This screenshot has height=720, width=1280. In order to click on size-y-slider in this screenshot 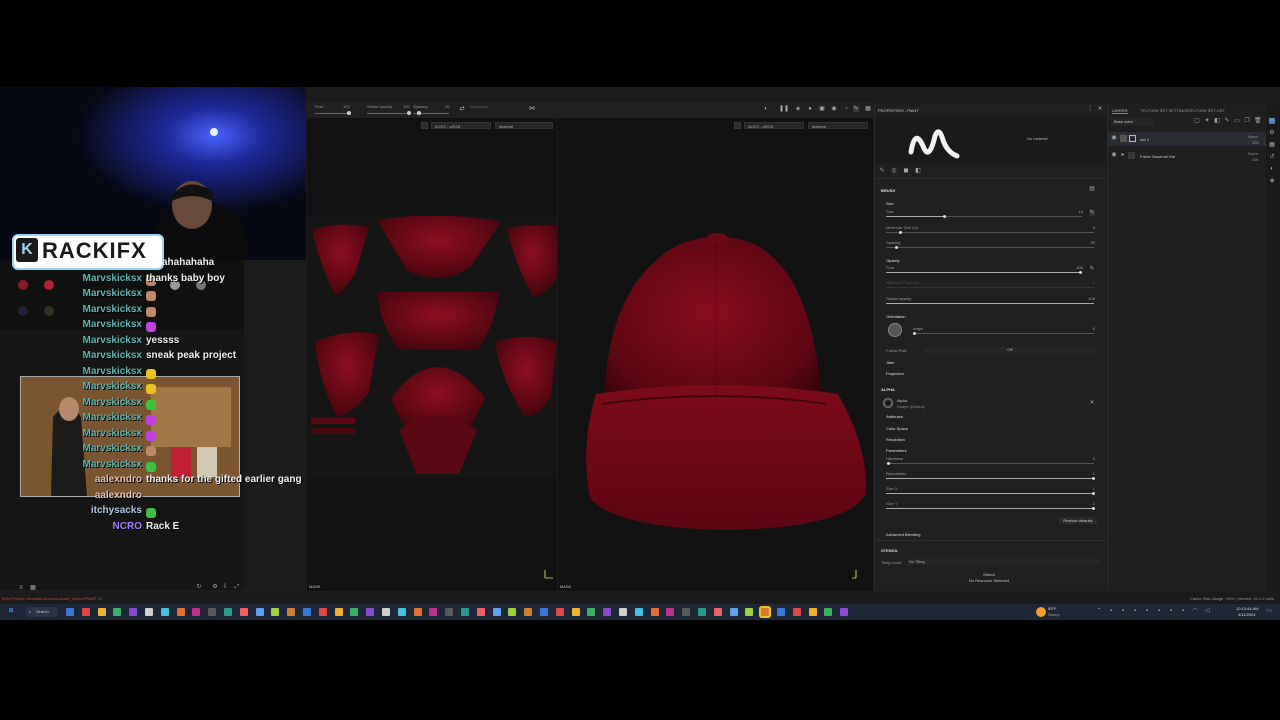, I will do `click(990, 508)`.